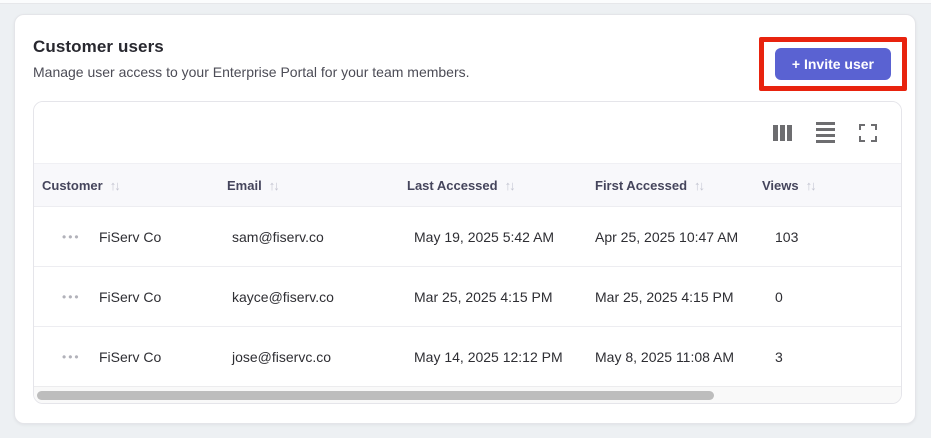 This screenshot has width=931, height=438. I want to click on cell-first-accessed: May 8, 2025 11:08 AM, so click(665, 356).